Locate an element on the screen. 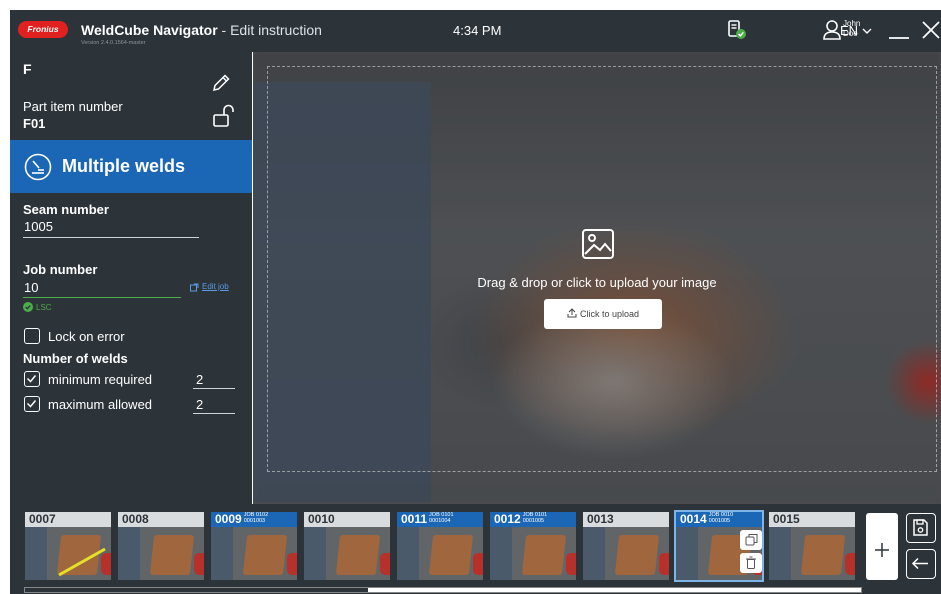 The image size is (941, 594). number-of-welds-label: Number of welds is located at coordinates (75, 358).